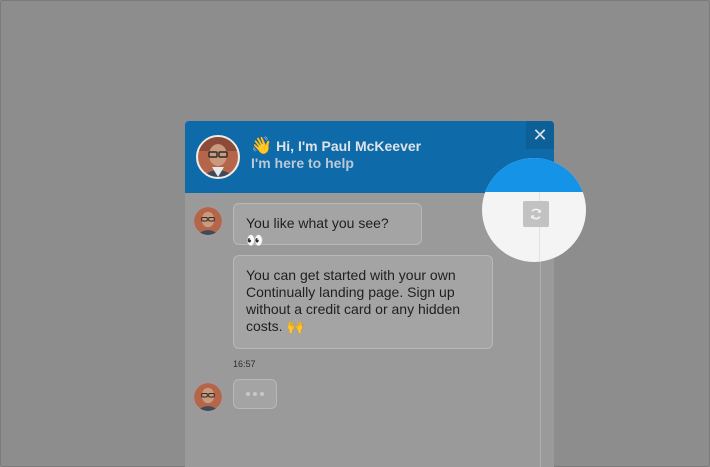 This screenshot has height=467, width=710. I want to click on chat-message: You like what you see? 👀, so click(327, 225).